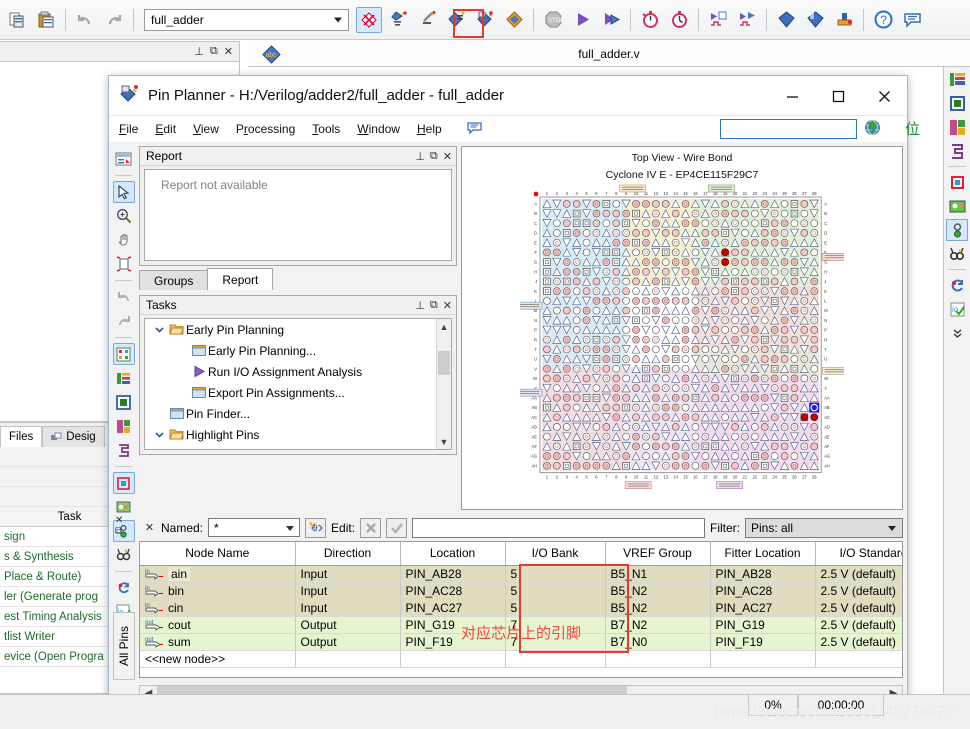 The height and width of the screenshot is (729, 970). I want to click on report-tabstrip: Groups Report, so click(298, 279).